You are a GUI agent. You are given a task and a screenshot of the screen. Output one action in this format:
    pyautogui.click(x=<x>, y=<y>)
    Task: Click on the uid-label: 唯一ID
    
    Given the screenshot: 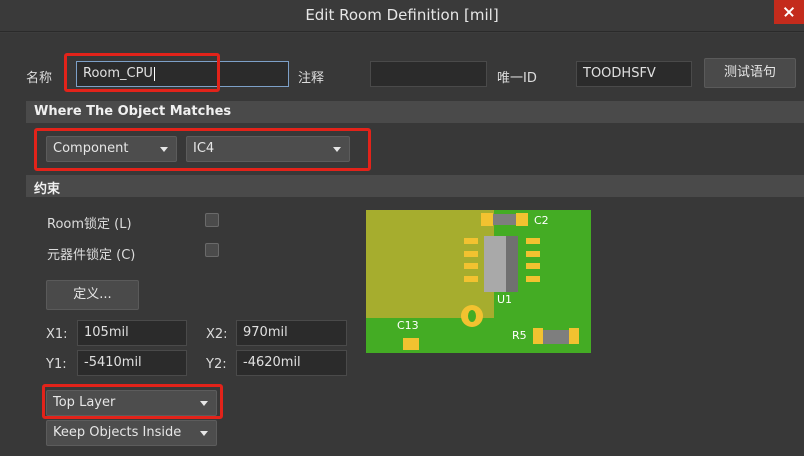 What is the action you would take?
    pyautogui.click(x=517, y=78)
    